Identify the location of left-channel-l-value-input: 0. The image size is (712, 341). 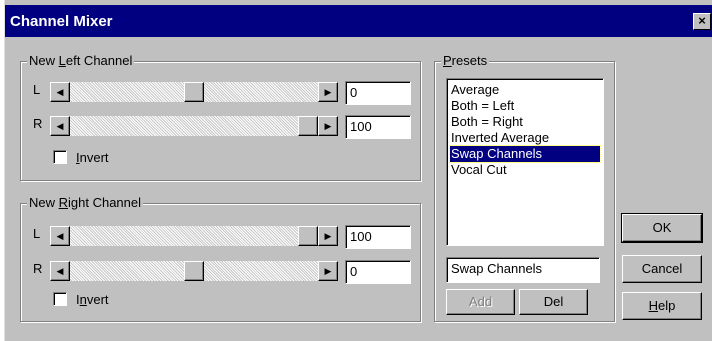
(378, 93).